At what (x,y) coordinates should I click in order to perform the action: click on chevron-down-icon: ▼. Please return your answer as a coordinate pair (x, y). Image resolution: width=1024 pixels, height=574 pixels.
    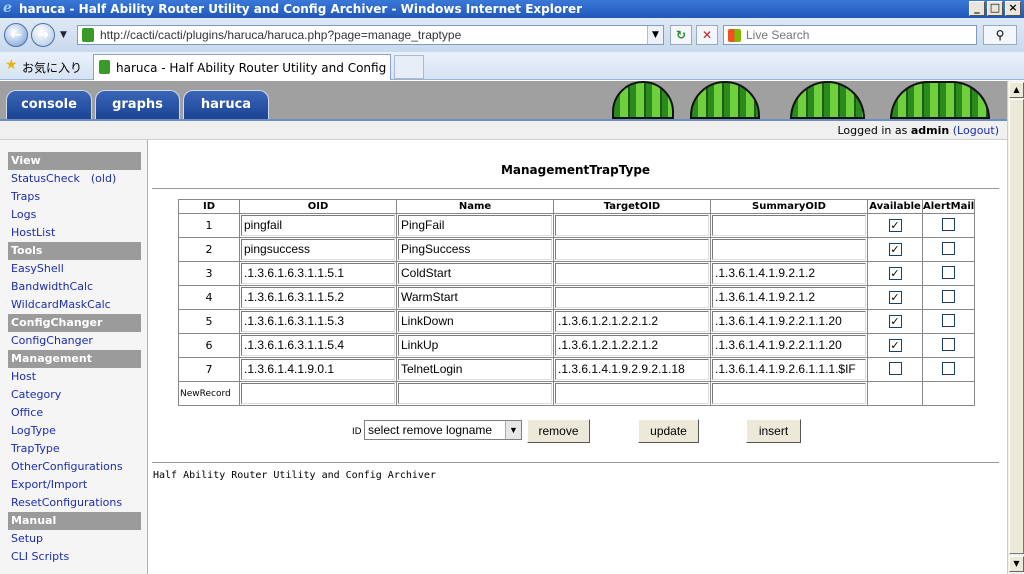
    Looking at the image, I should click on (513, 430).